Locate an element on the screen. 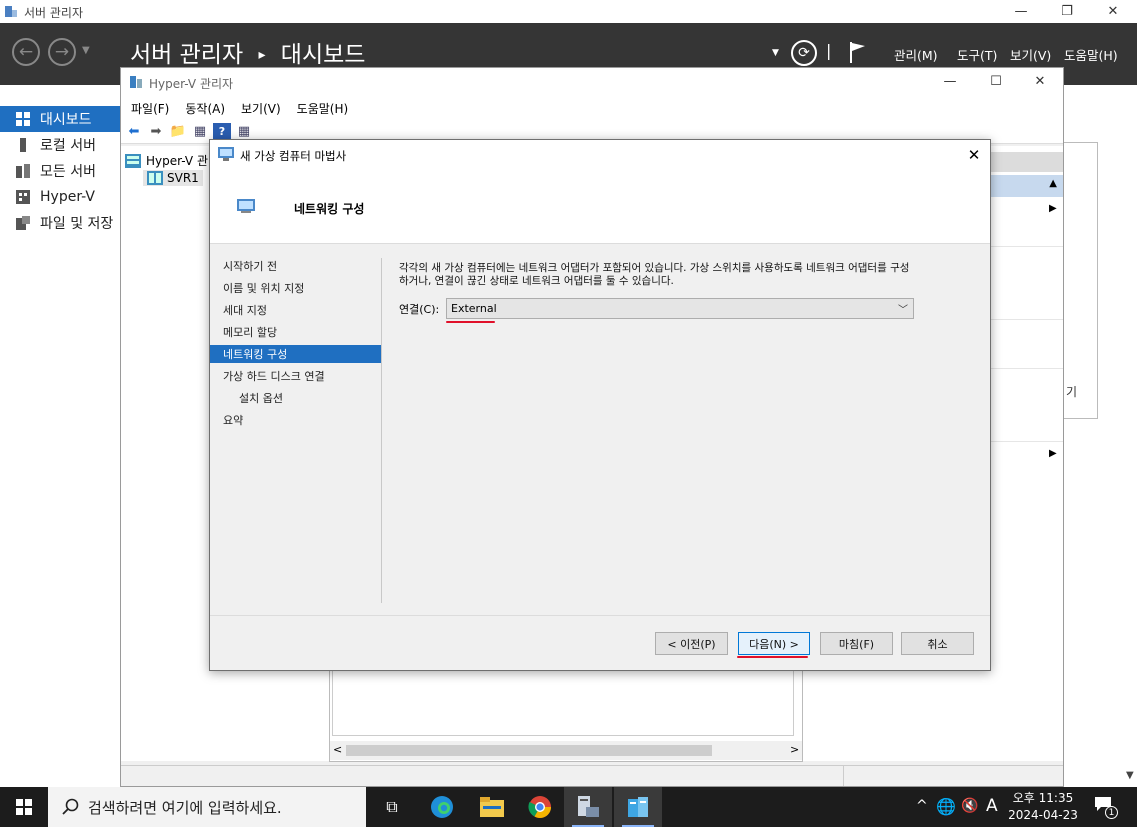 The image size is (1137, 827). step-generation: 세대 지정 is located at coordinates (295, 310).